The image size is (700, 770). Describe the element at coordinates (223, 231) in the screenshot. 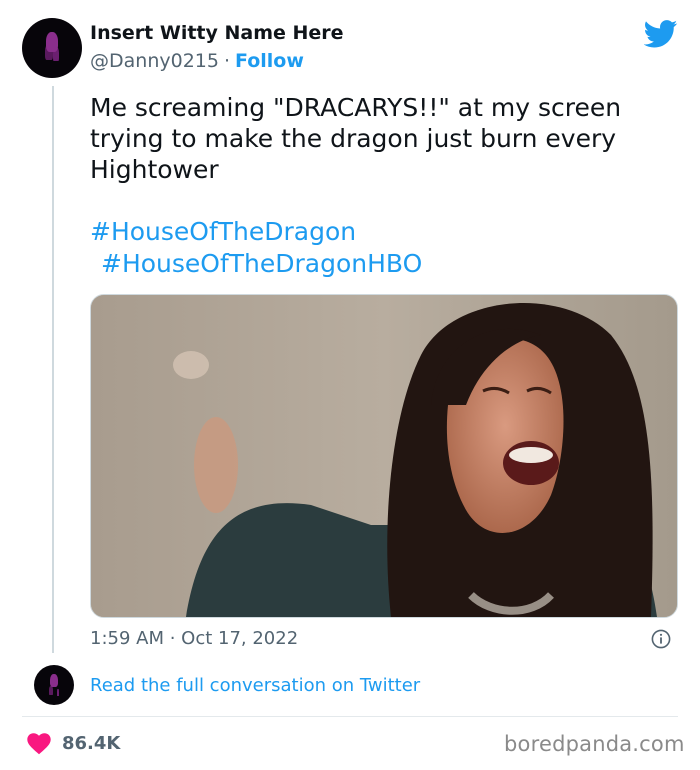

I see `hashtag-link: #HouseOfTheDragon` at that location.